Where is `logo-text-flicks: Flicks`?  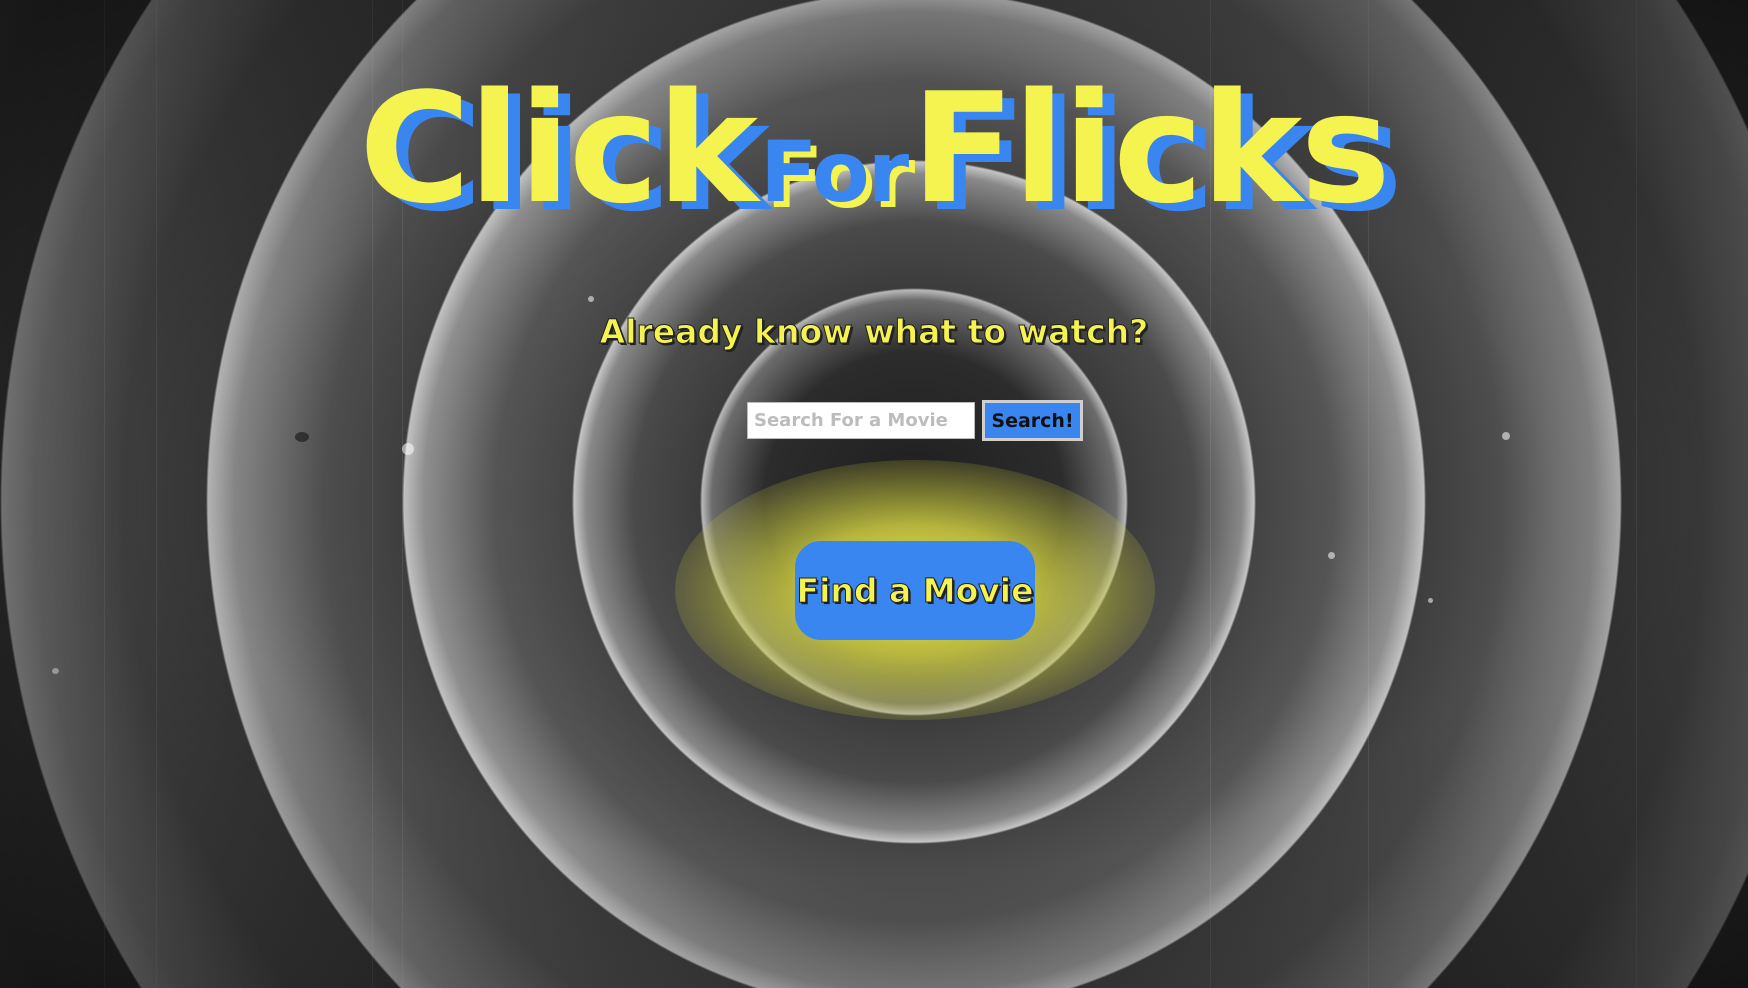 logo-text-flicks: Flicks is located at coordinates (1151, 148).